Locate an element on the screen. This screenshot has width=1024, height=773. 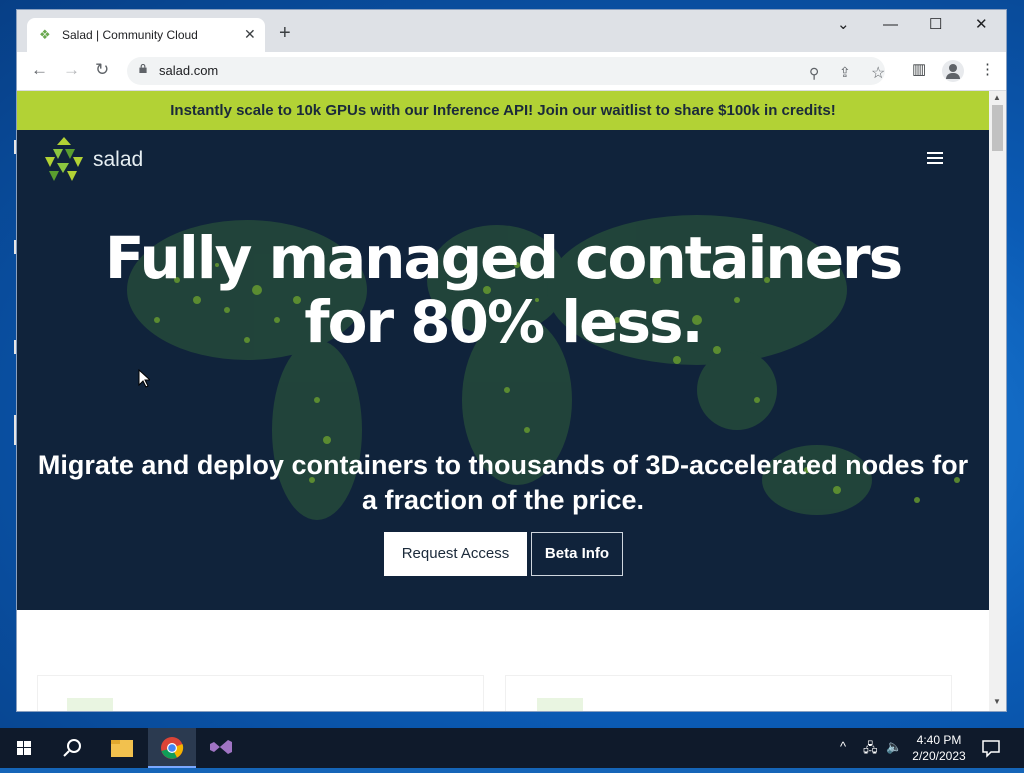
windows-logo-icon is located at coordinates (24, 748).